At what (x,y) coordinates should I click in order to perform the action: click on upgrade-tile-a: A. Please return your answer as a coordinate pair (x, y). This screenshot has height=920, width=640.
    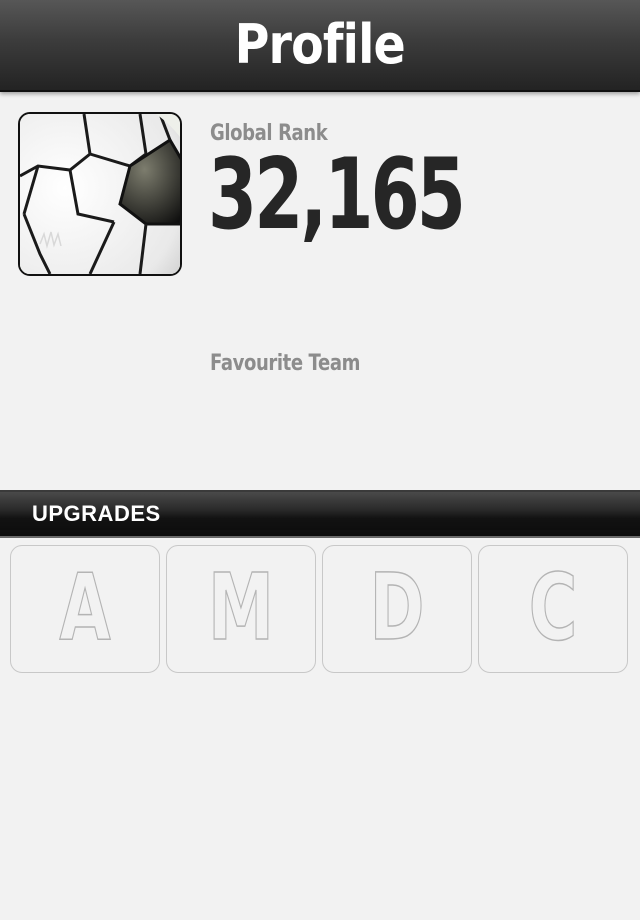
    Looking at the image, I should click on (85, 609).